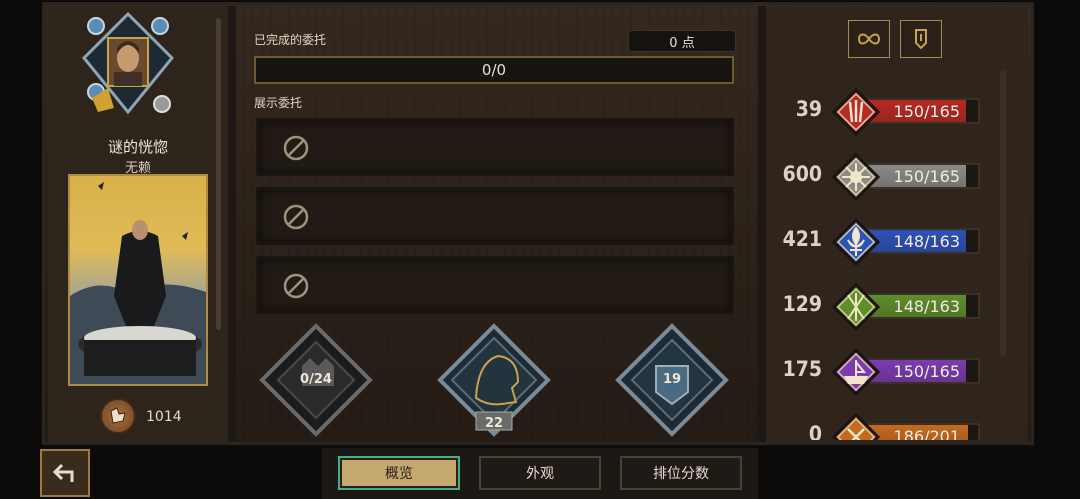  I want to click on tab-overview: 概览, so click(399, 473).